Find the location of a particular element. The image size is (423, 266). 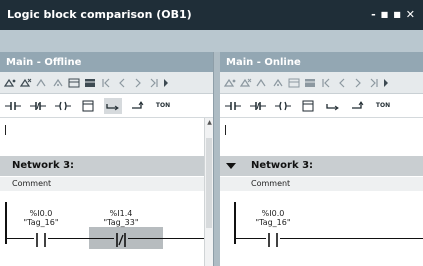

offline-pane-title: Main - Offline is located at coordinates (44, 62).